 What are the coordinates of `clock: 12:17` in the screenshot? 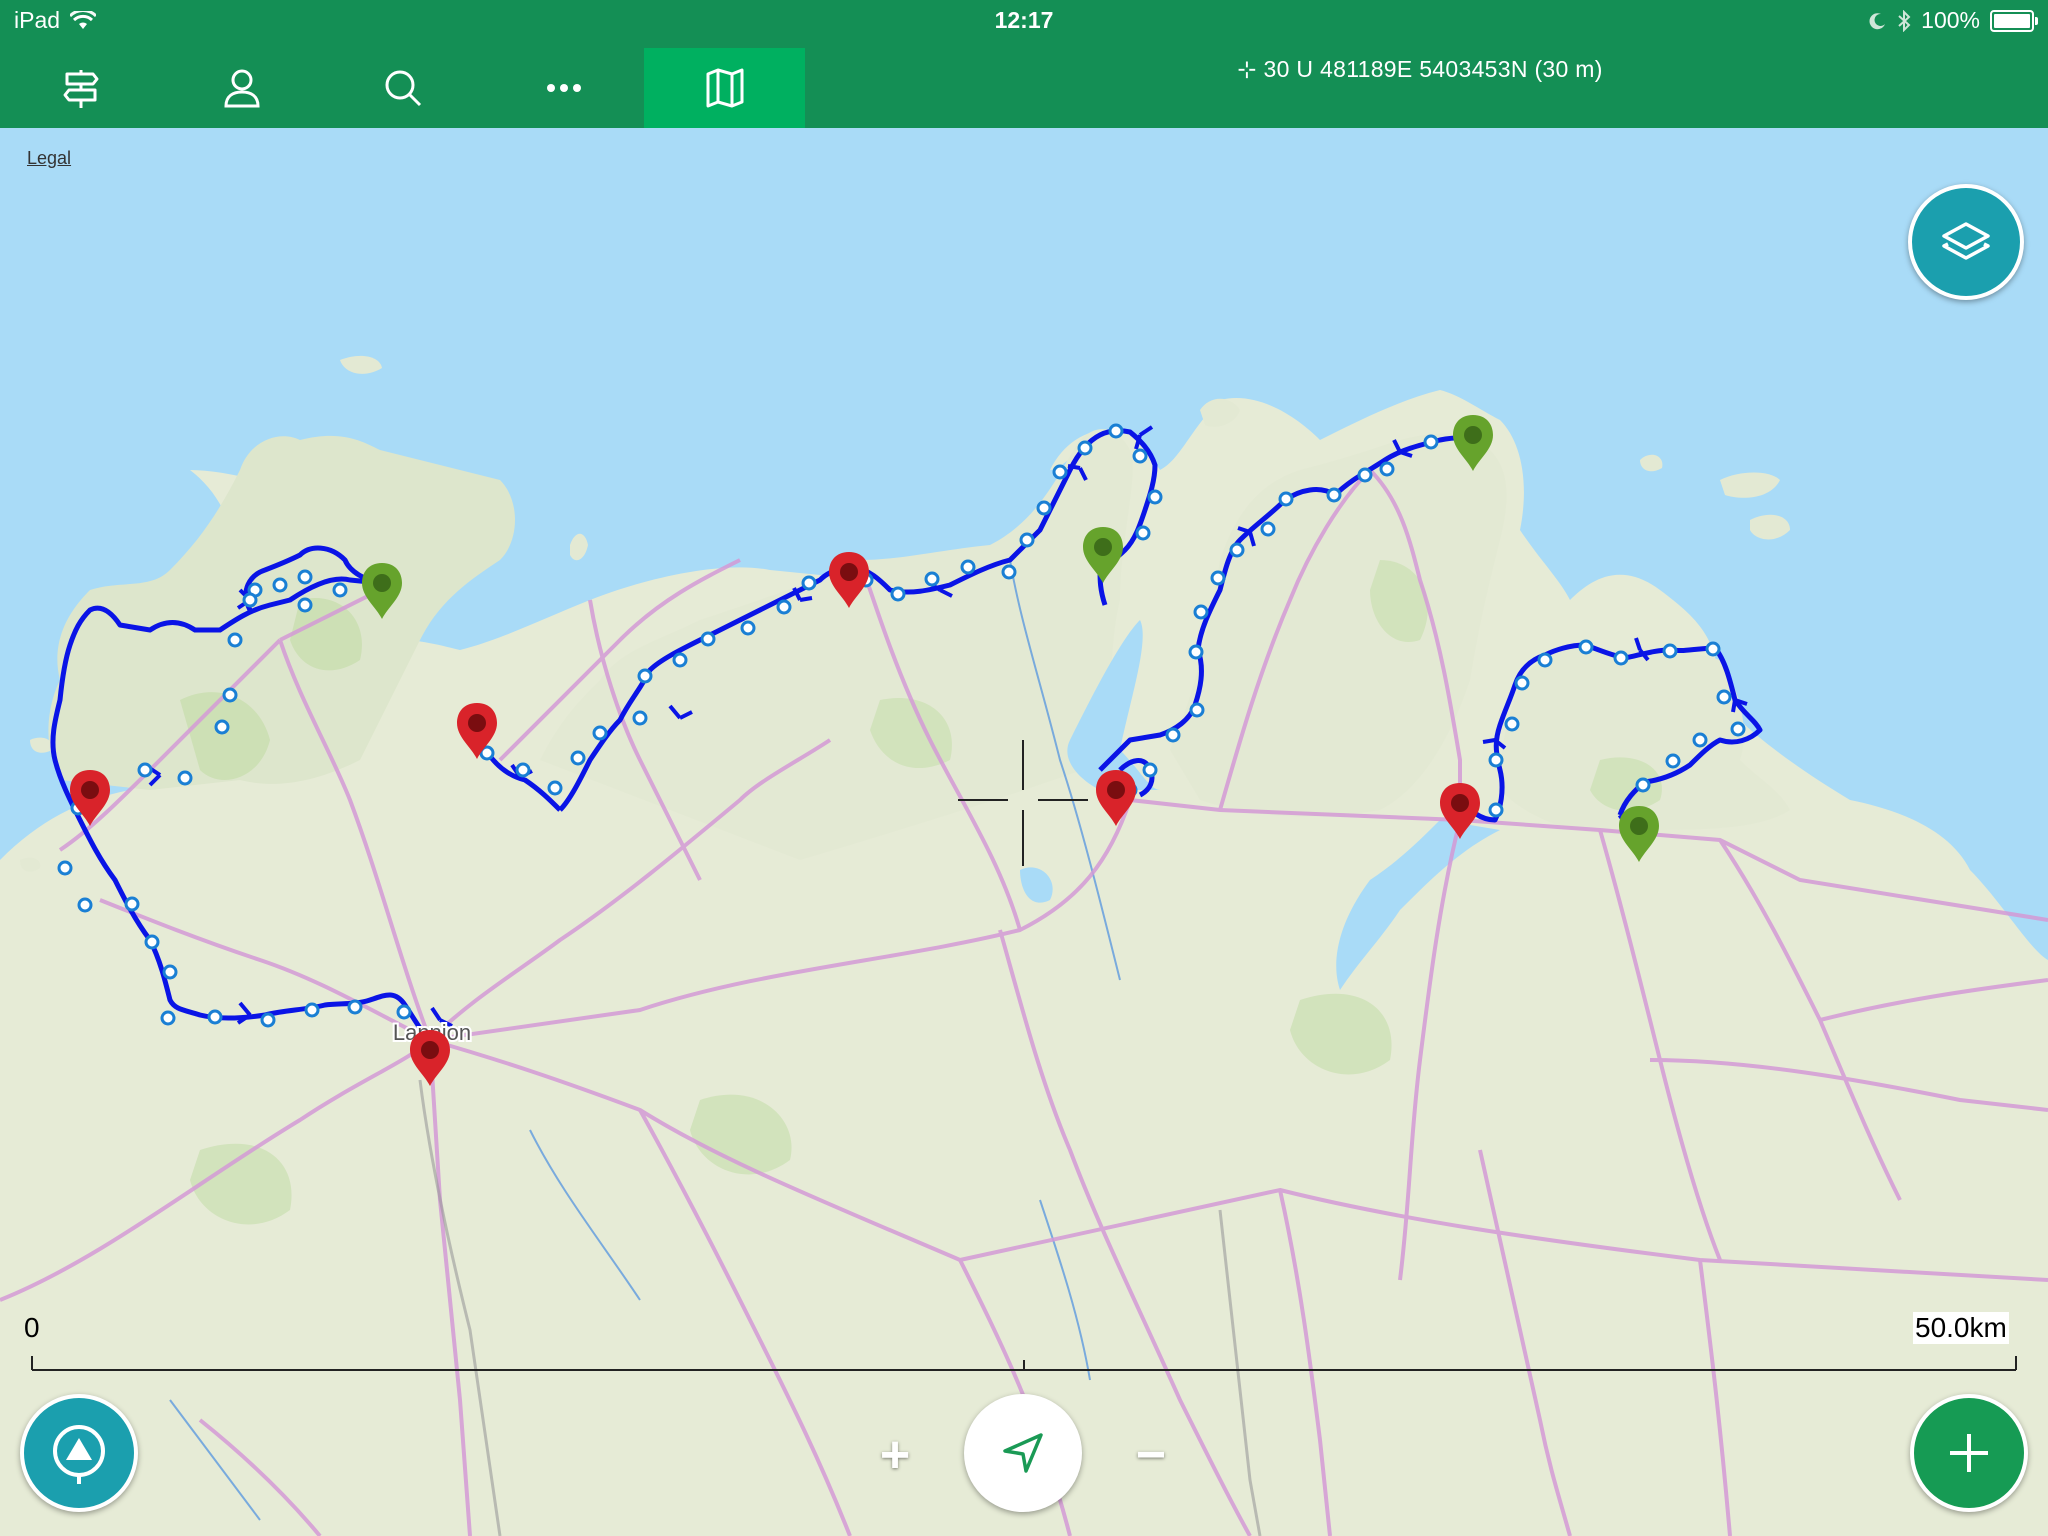 It's located at (1024, 20).